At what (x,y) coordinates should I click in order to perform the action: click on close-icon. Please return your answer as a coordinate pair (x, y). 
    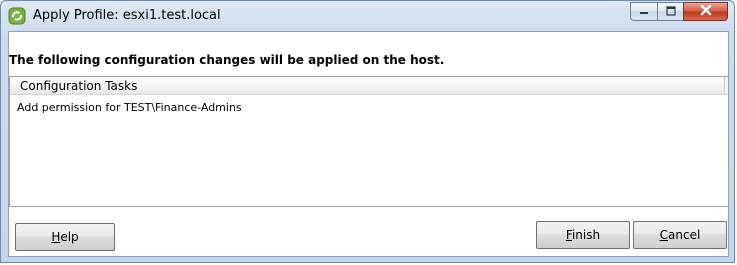
    Looking at the image, I should click on (706, 11).